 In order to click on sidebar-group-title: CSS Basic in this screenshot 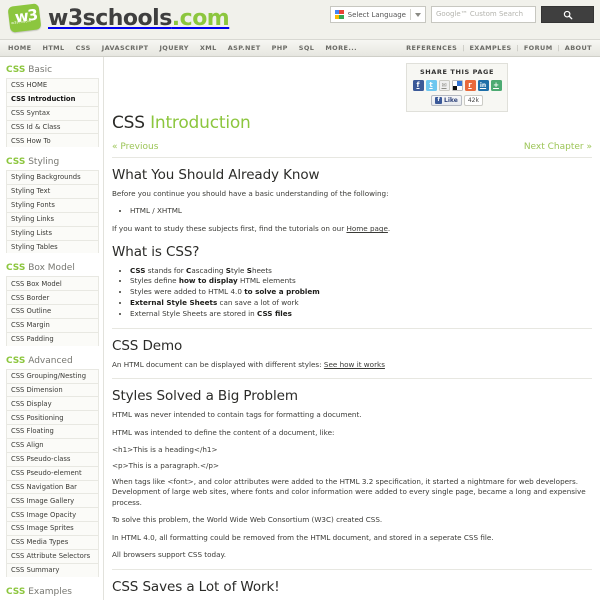, I will do `click(29, 70)`.